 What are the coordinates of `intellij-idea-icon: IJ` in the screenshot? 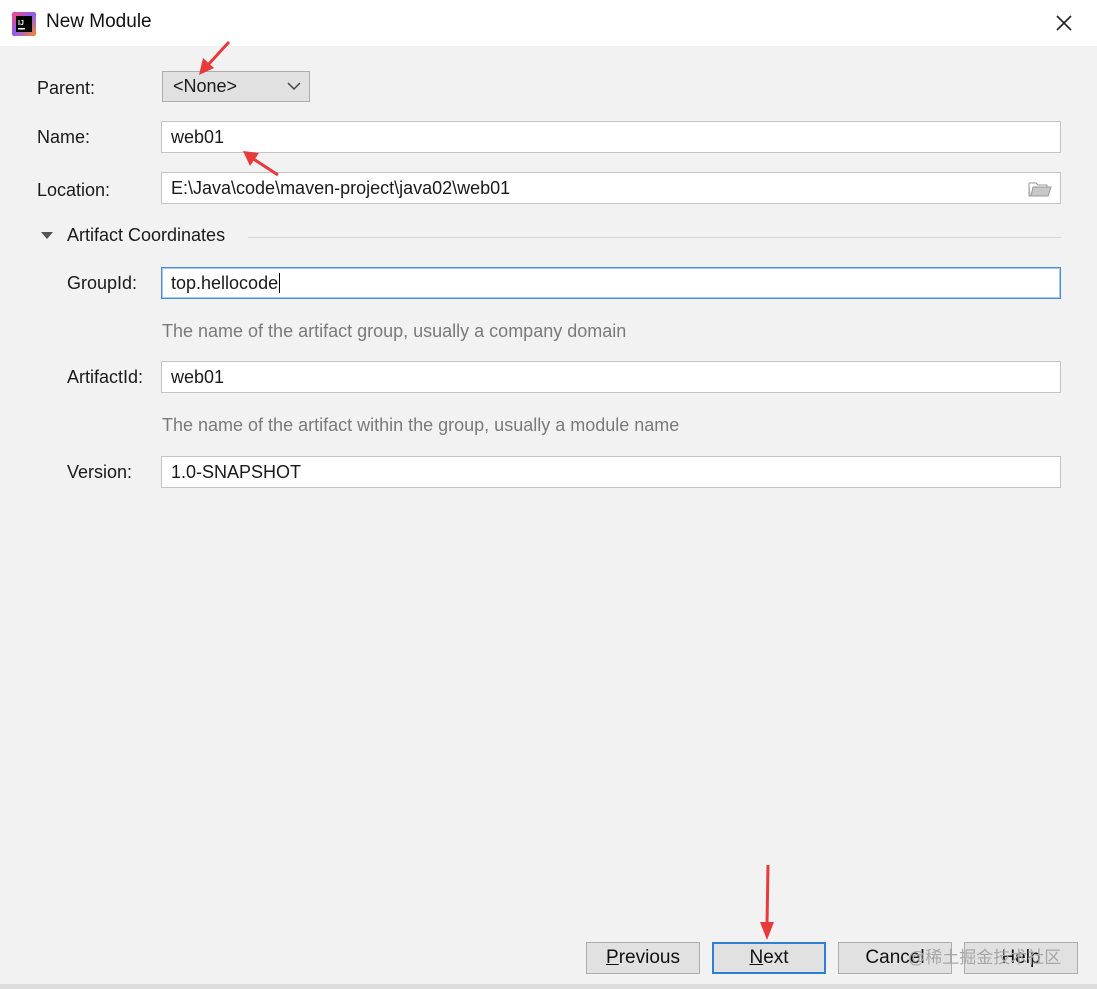 It's located at (24, 24).